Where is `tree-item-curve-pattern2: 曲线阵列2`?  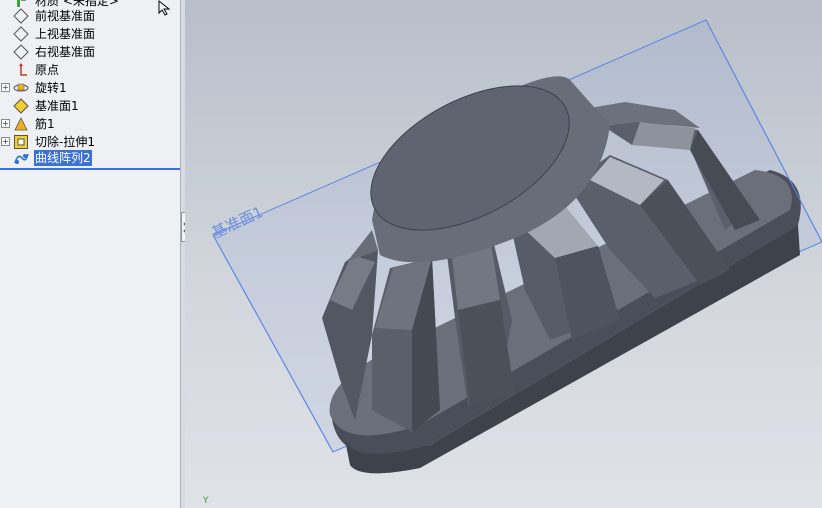 tree-item-curve-pattern2: 曲线阵列2 is located at coordinates (90, 158).